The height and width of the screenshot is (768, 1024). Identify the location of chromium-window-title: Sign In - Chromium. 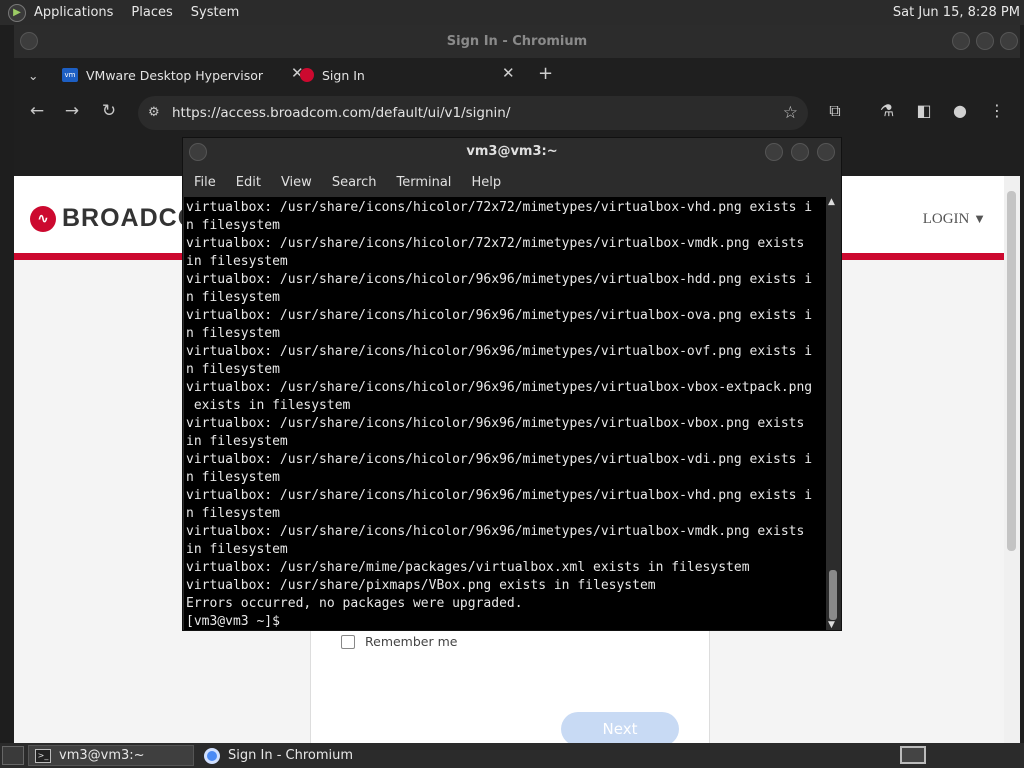
(517, 41).